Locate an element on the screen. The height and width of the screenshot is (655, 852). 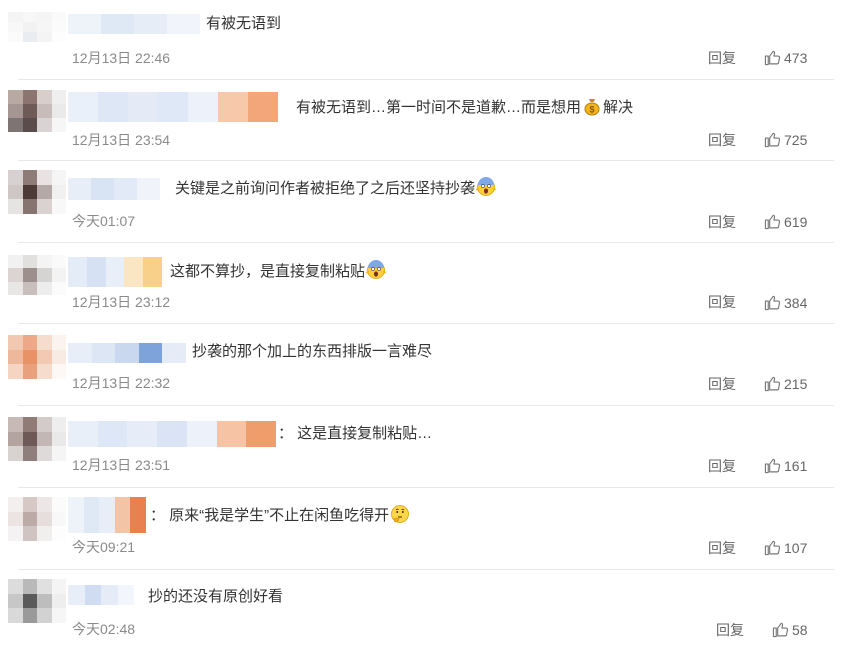
comment-text: ： 原来“我是学生”不止在闲鱼吃得开 is located at coordinates (280, 515).